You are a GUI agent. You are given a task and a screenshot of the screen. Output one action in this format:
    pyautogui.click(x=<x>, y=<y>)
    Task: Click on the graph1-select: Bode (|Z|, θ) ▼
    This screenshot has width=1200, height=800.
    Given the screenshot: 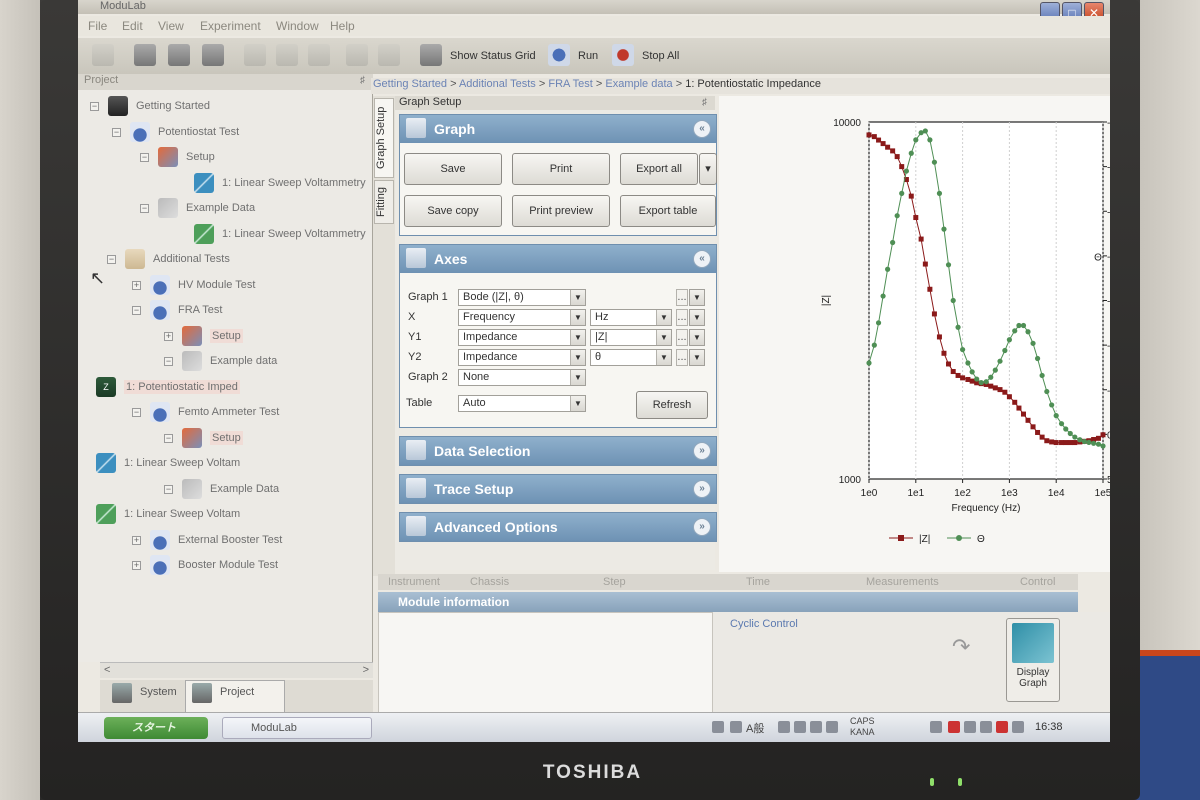 What is the action you would take?
    pyautogui.click(x=522, y=297)
    